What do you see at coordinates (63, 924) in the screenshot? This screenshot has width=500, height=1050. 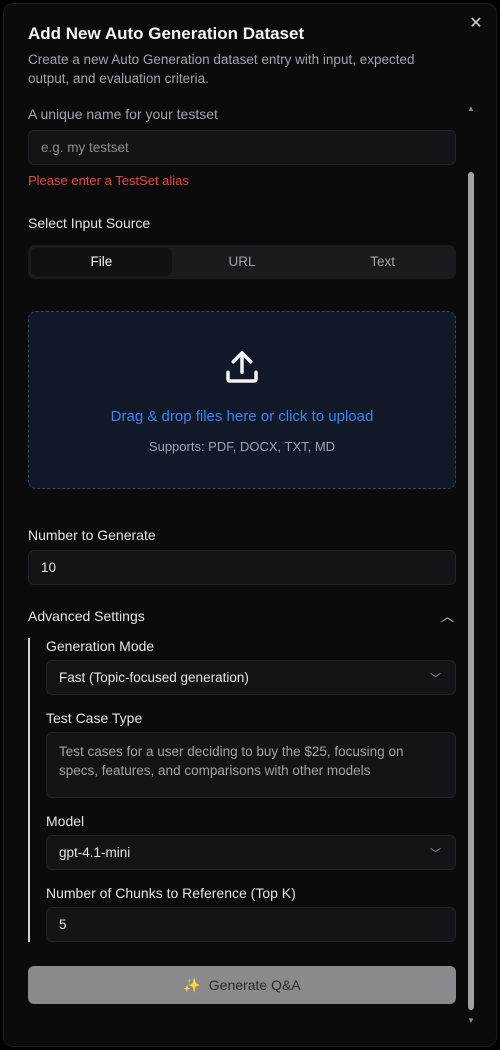 I see `top-k-value: 5` at bounding box center [63, 924].